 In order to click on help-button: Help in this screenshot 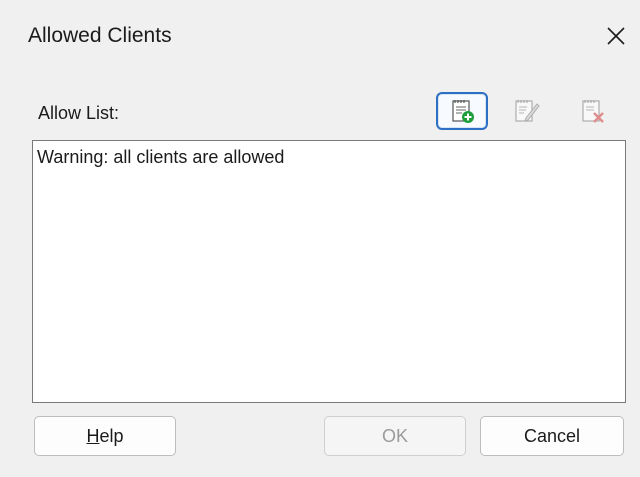, I will do `click(105, 436)`.